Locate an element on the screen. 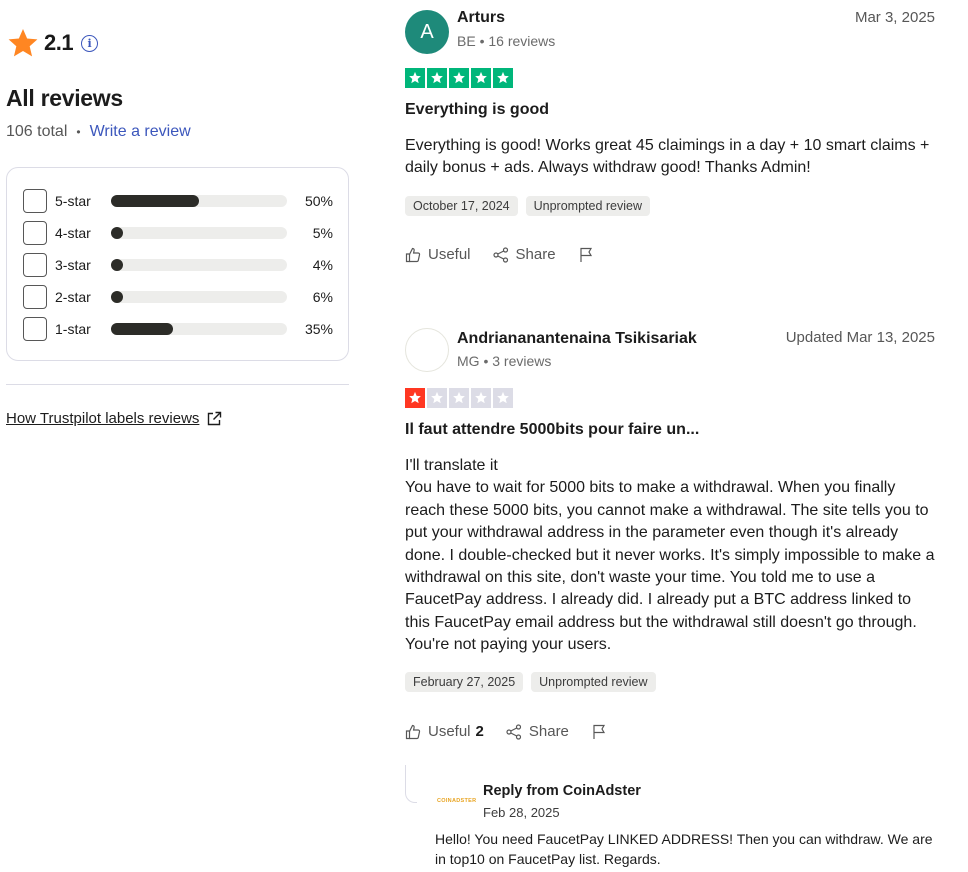 The height and width of the screenshot is (872, 968). rating-row: 2.1 i is located at coordinates (52, 43).